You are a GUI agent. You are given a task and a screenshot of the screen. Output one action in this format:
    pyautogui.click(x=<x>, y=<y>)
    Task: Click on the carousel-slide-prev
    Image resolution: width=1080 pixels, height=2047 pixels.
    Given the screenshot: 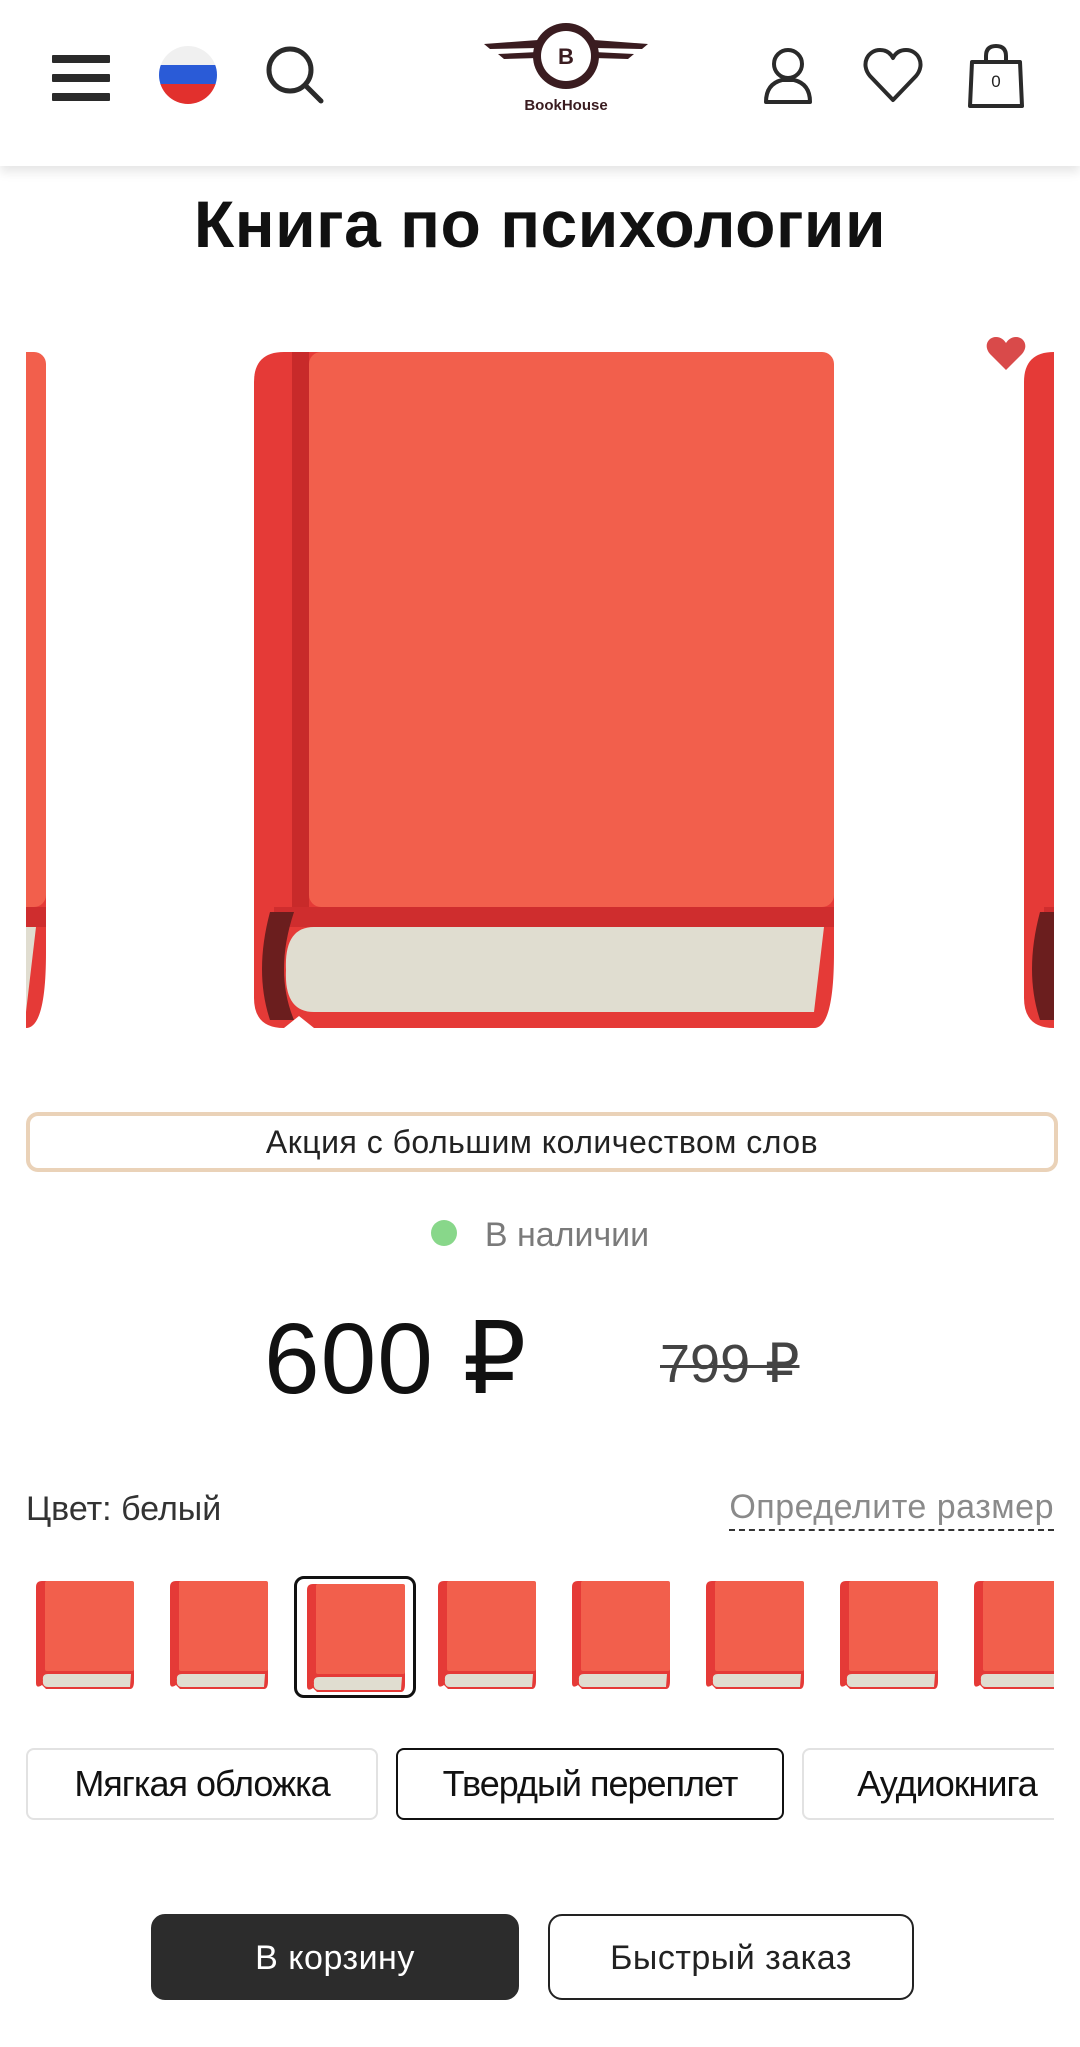 What is the action you would take?
    pyautogui.click(x=46, y=690)
    